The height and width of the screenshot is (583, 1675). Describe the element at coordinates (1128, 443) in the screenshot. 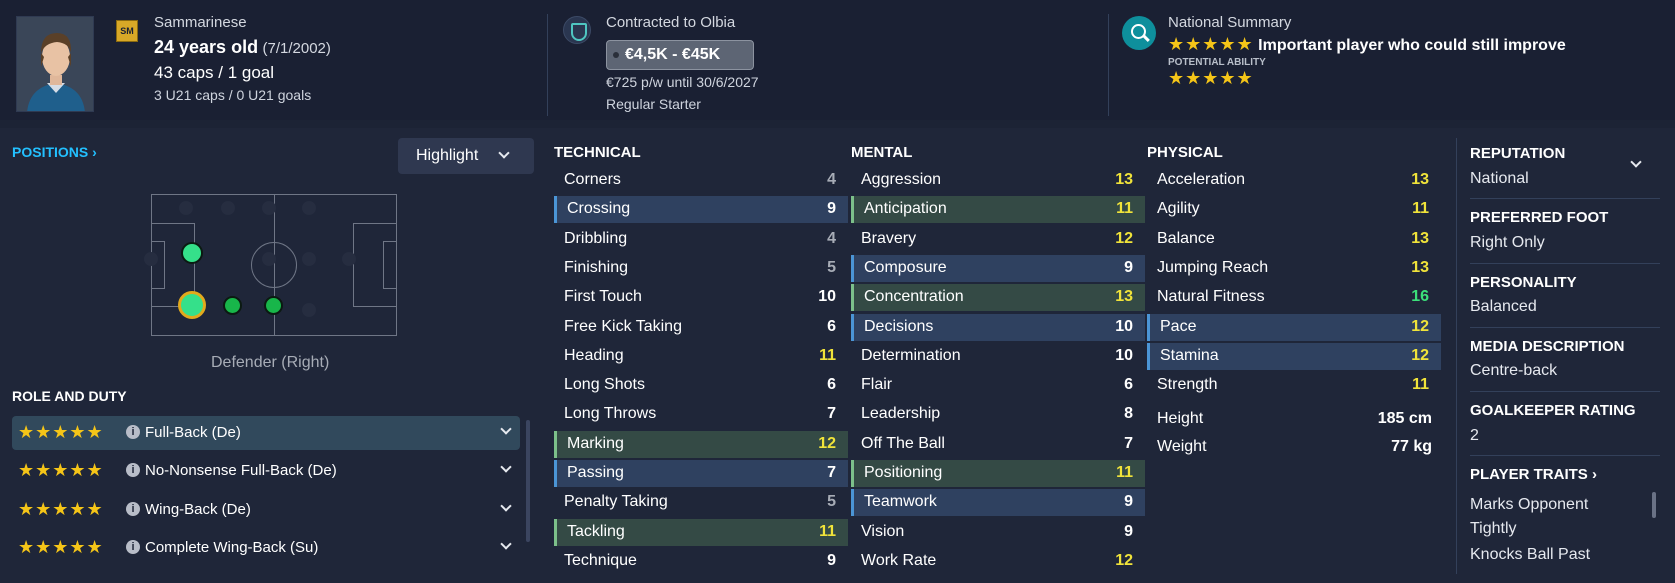

I see `attribute-value: 7` at that location.